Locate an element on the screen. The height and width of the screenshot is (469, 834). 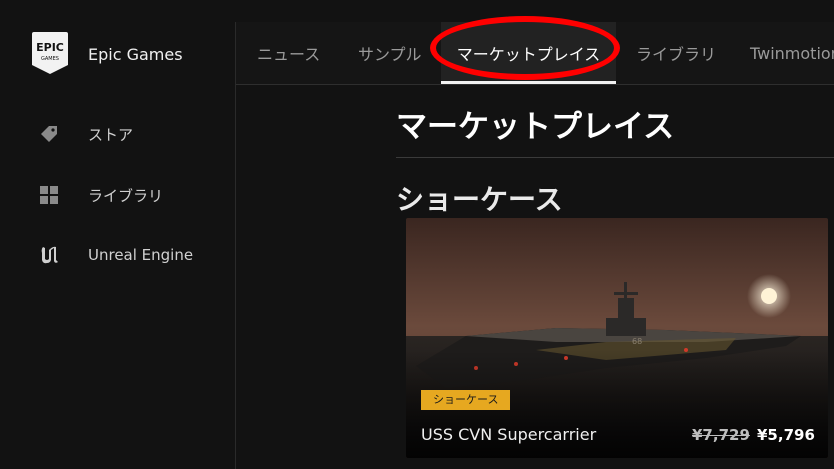
title-divider is located at coordinates (615, 157).